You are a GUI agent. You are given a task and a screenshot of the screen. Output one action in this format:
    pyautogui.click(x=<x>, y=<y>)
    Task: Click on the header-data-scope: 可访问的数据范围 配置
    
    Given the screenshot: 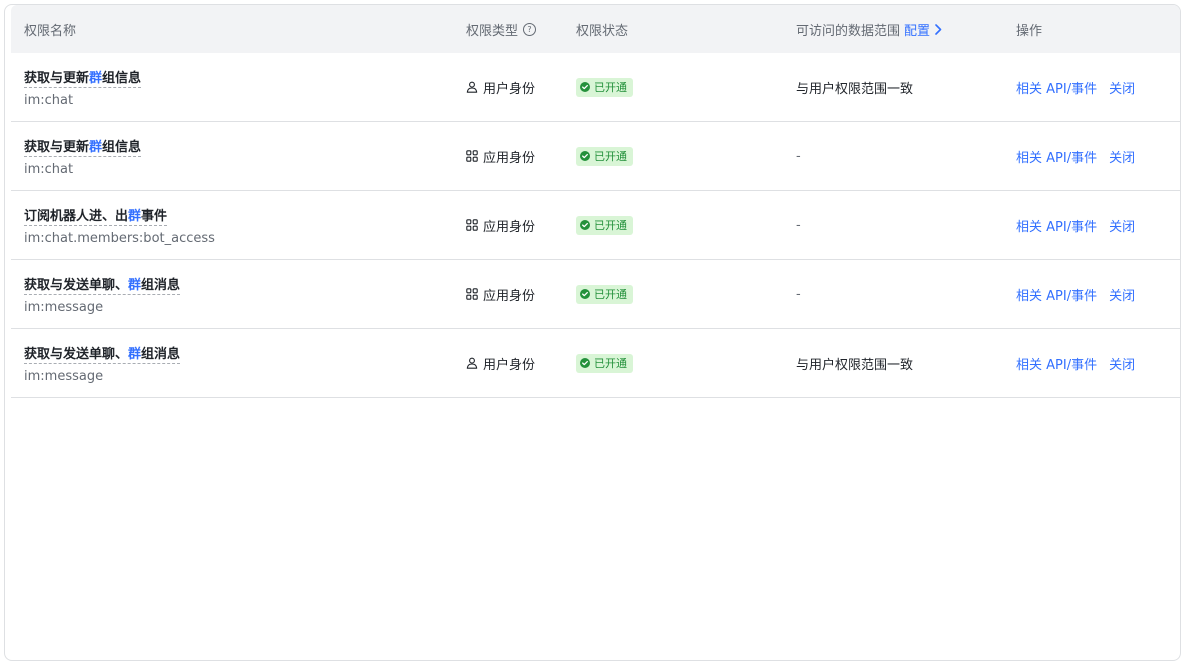 What is the action you would take?
    pyautogui.click(x=869, y=29)
    